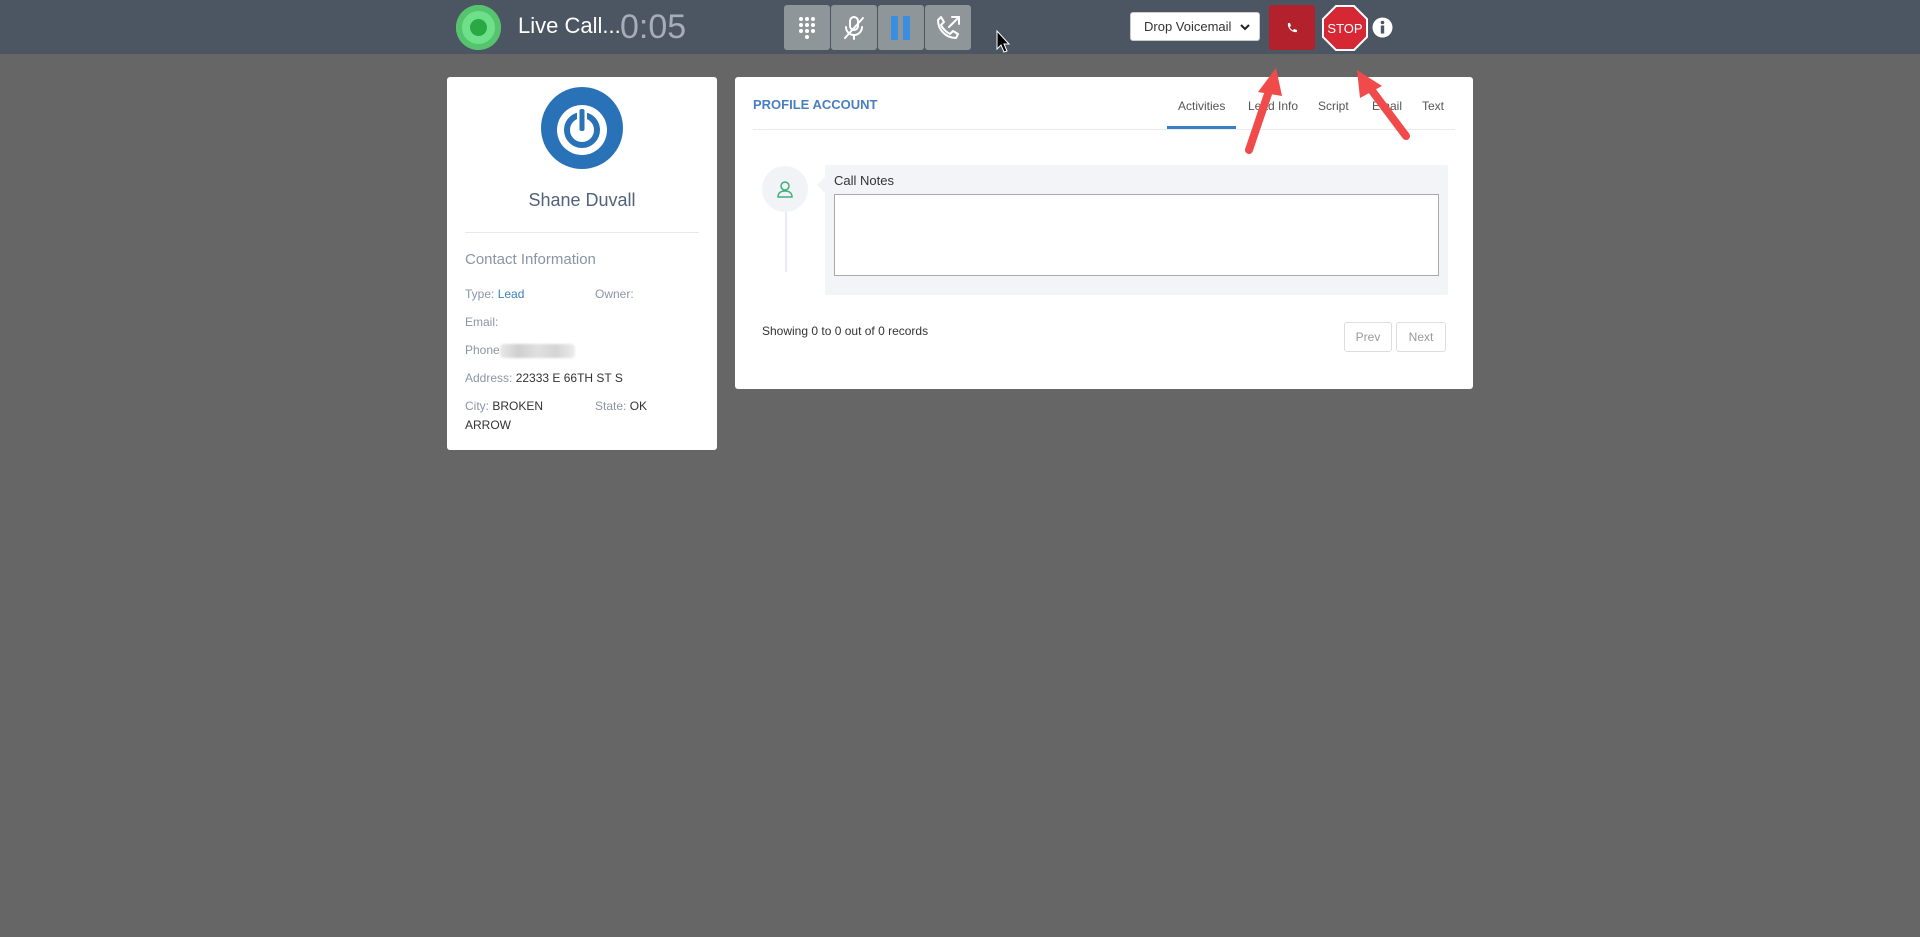 This screenshot has width=1920, height=937. I want to click on drop-voicemail-select: Drop Voicemail, so click(1195, 26).